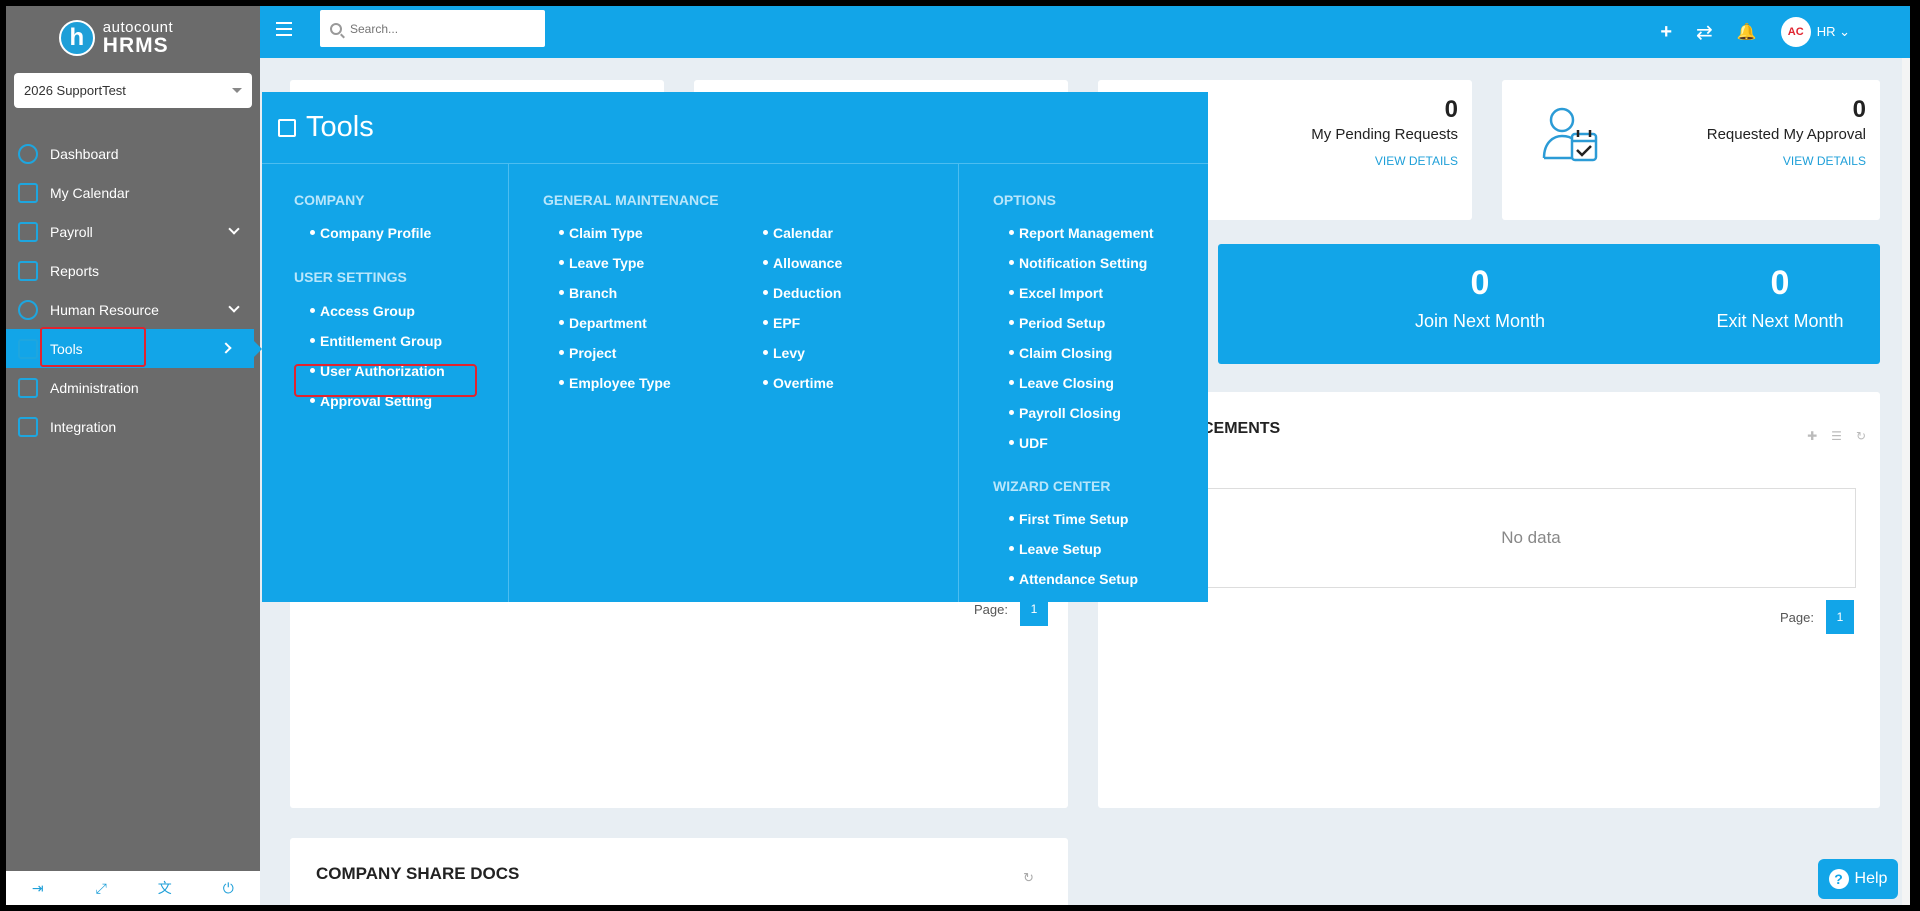 The width and height of the screenshot is (1920, 911). What do you see at coordinates (94, 387) in the screenshot?
I see `sidebar-item-label: Administration` at bounding box center [94, 387].